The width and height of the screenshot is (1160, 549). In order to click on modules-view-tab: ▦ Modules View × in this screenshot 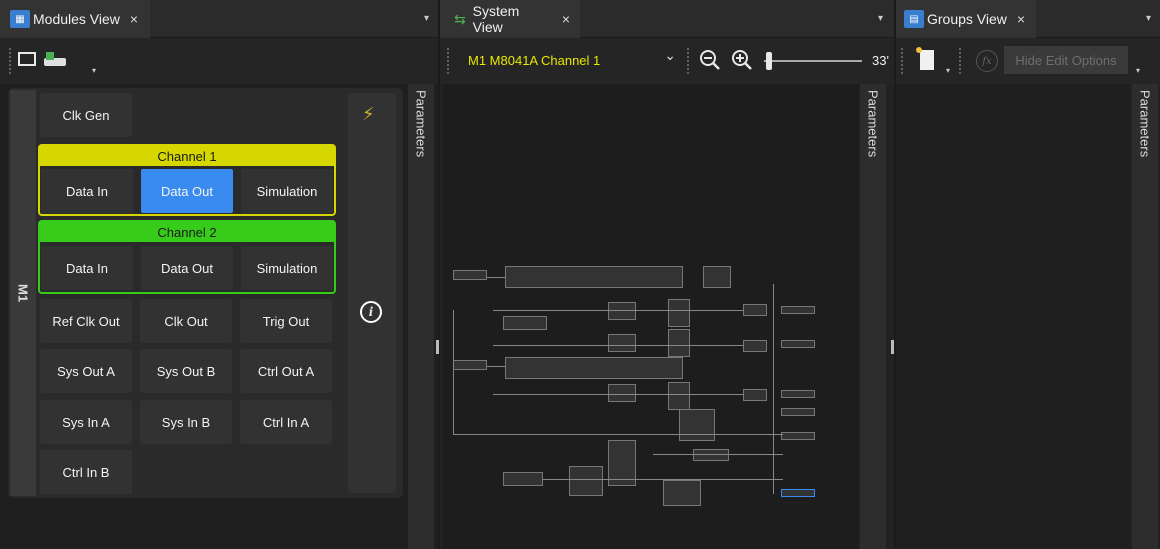, I will do `click(75, 19)`.